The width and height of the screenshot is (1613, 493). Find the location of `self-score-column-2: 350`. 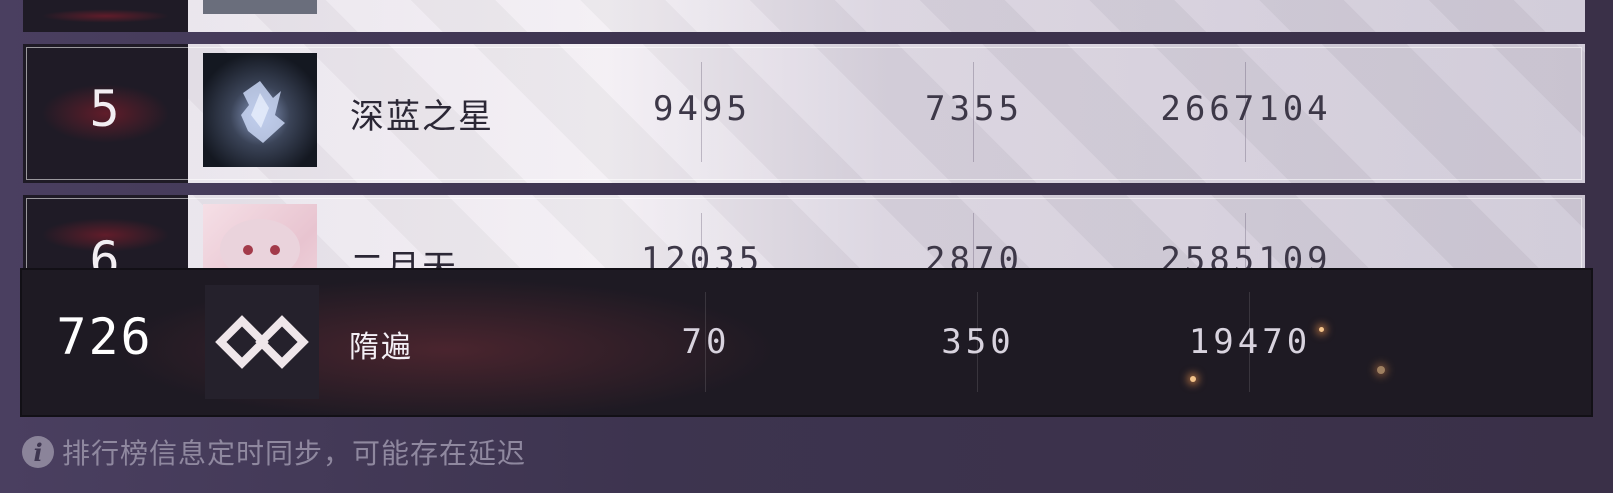

self-score-column-2: 350 is located at coordinates (978, 342).